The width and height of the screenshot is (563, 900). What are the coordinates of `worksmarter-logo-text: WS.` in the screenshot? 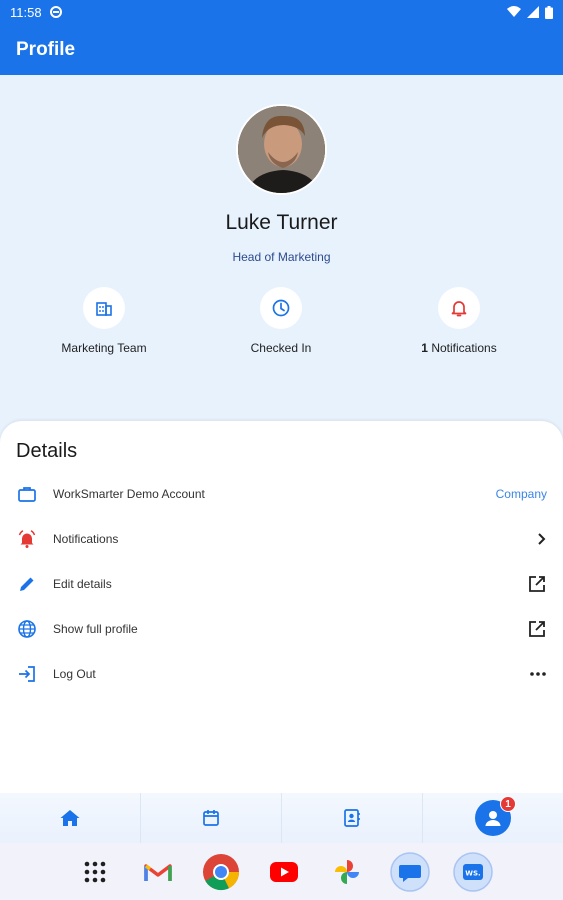 It's located at (472, 873).